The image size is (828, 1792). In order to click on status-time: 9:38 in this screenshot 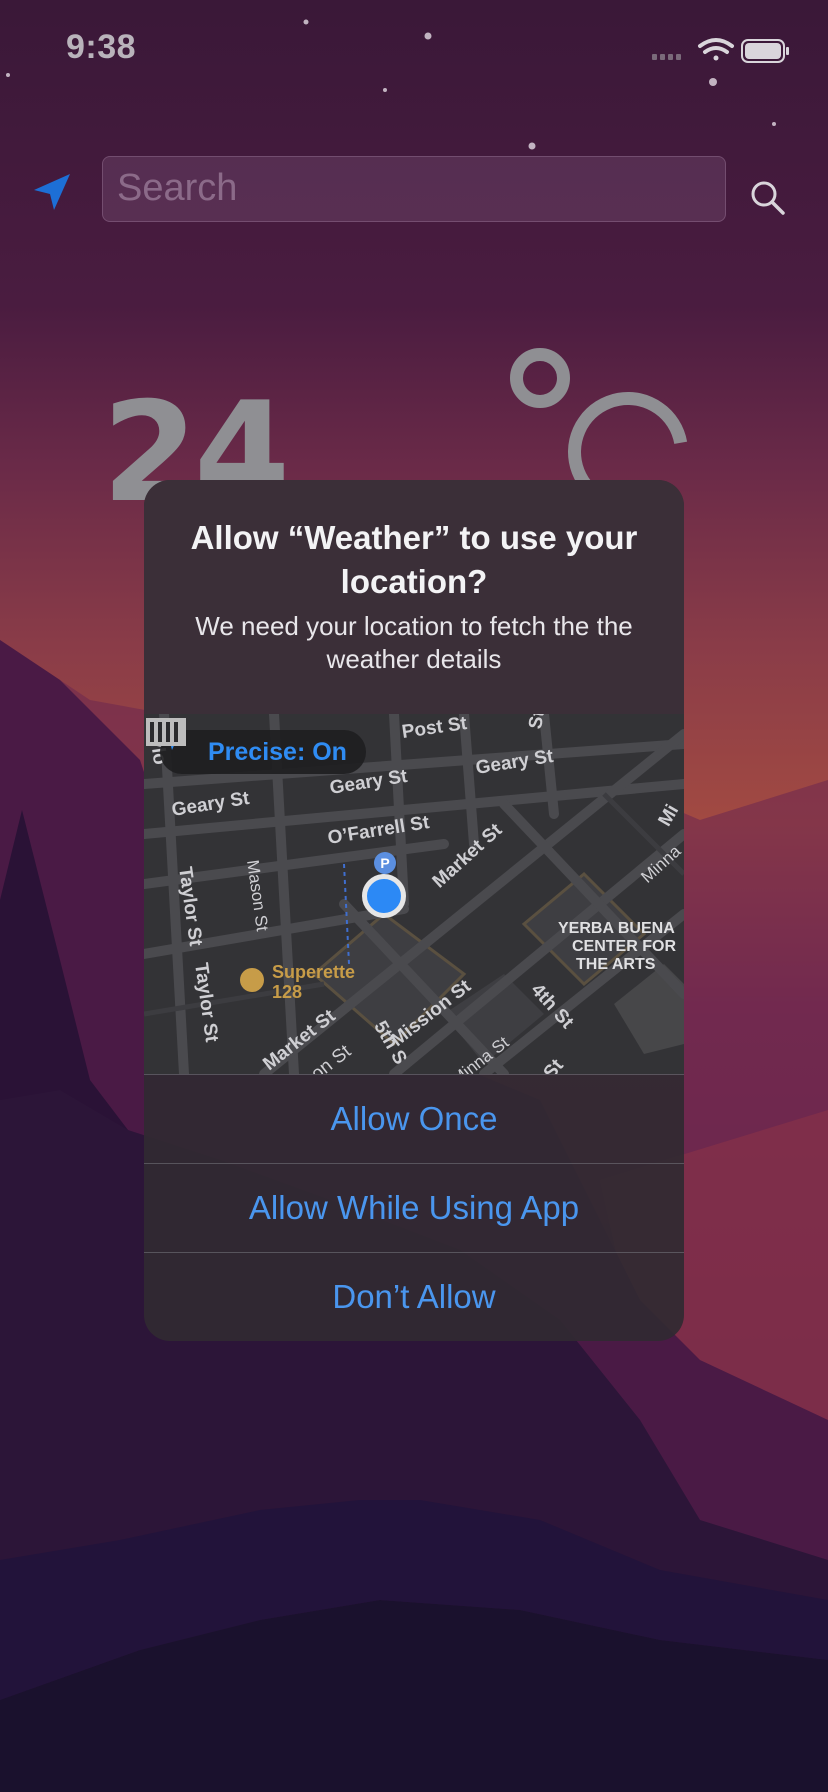, I will do `click(101, 47)`.